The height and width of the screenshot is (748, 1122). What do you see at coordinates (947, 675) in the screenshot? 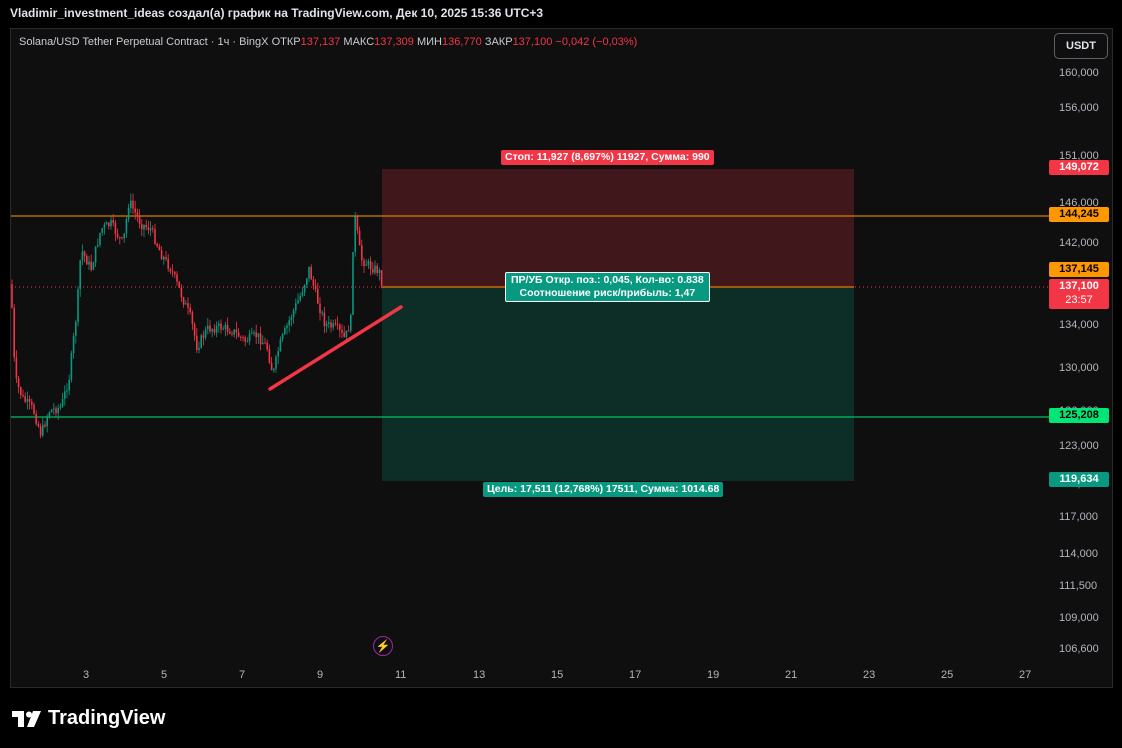
I see `time-axis-label: 25` at bounding box center [947, 675].